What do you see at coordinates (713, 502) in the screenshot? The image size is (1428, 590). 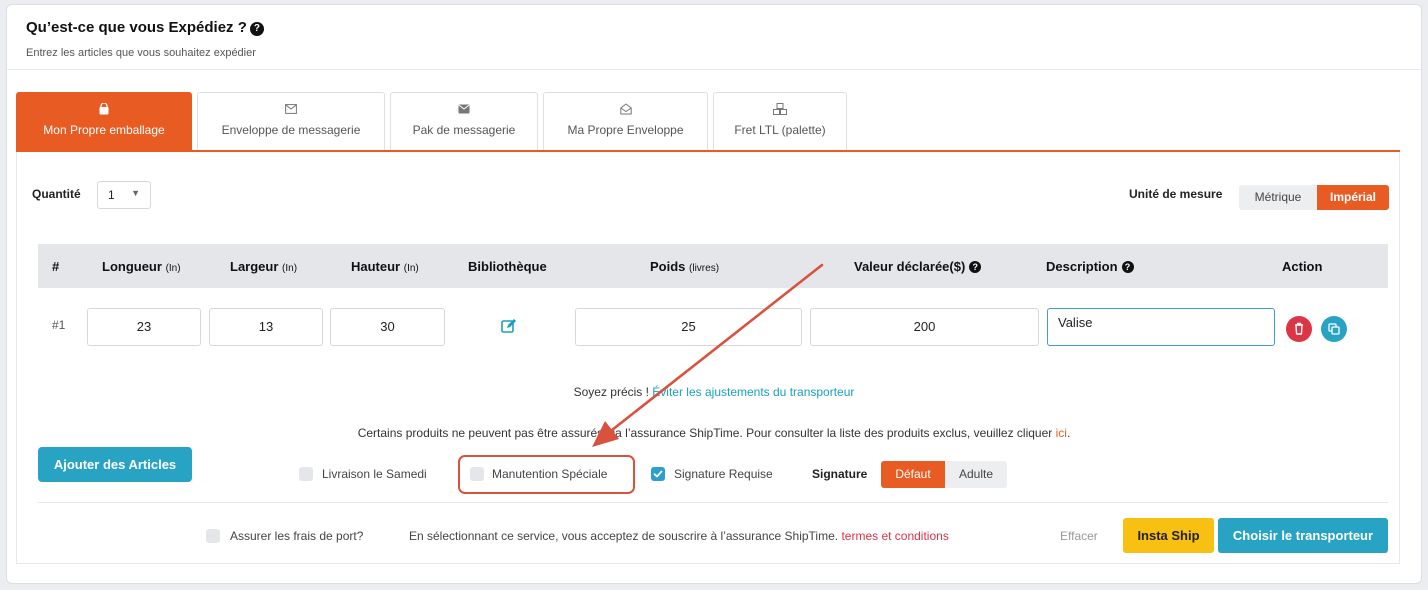 I see `divider` at bounding box center [713, 502].